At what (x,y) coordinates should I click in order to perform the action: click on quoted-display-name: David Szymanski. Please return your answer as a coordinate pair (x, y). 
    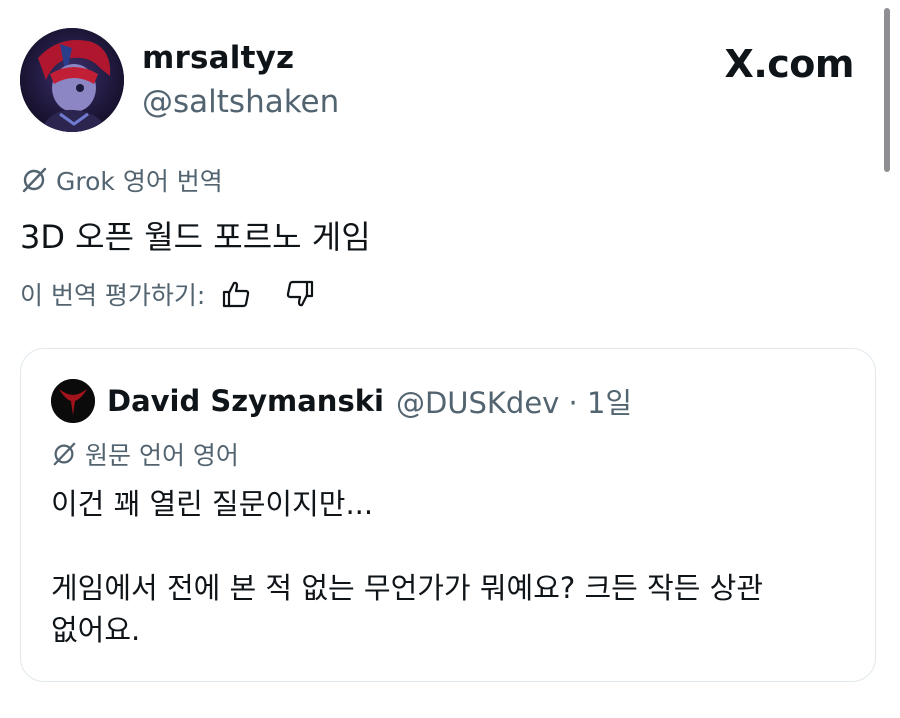
    Looking at the image, I should click on (245, 401).